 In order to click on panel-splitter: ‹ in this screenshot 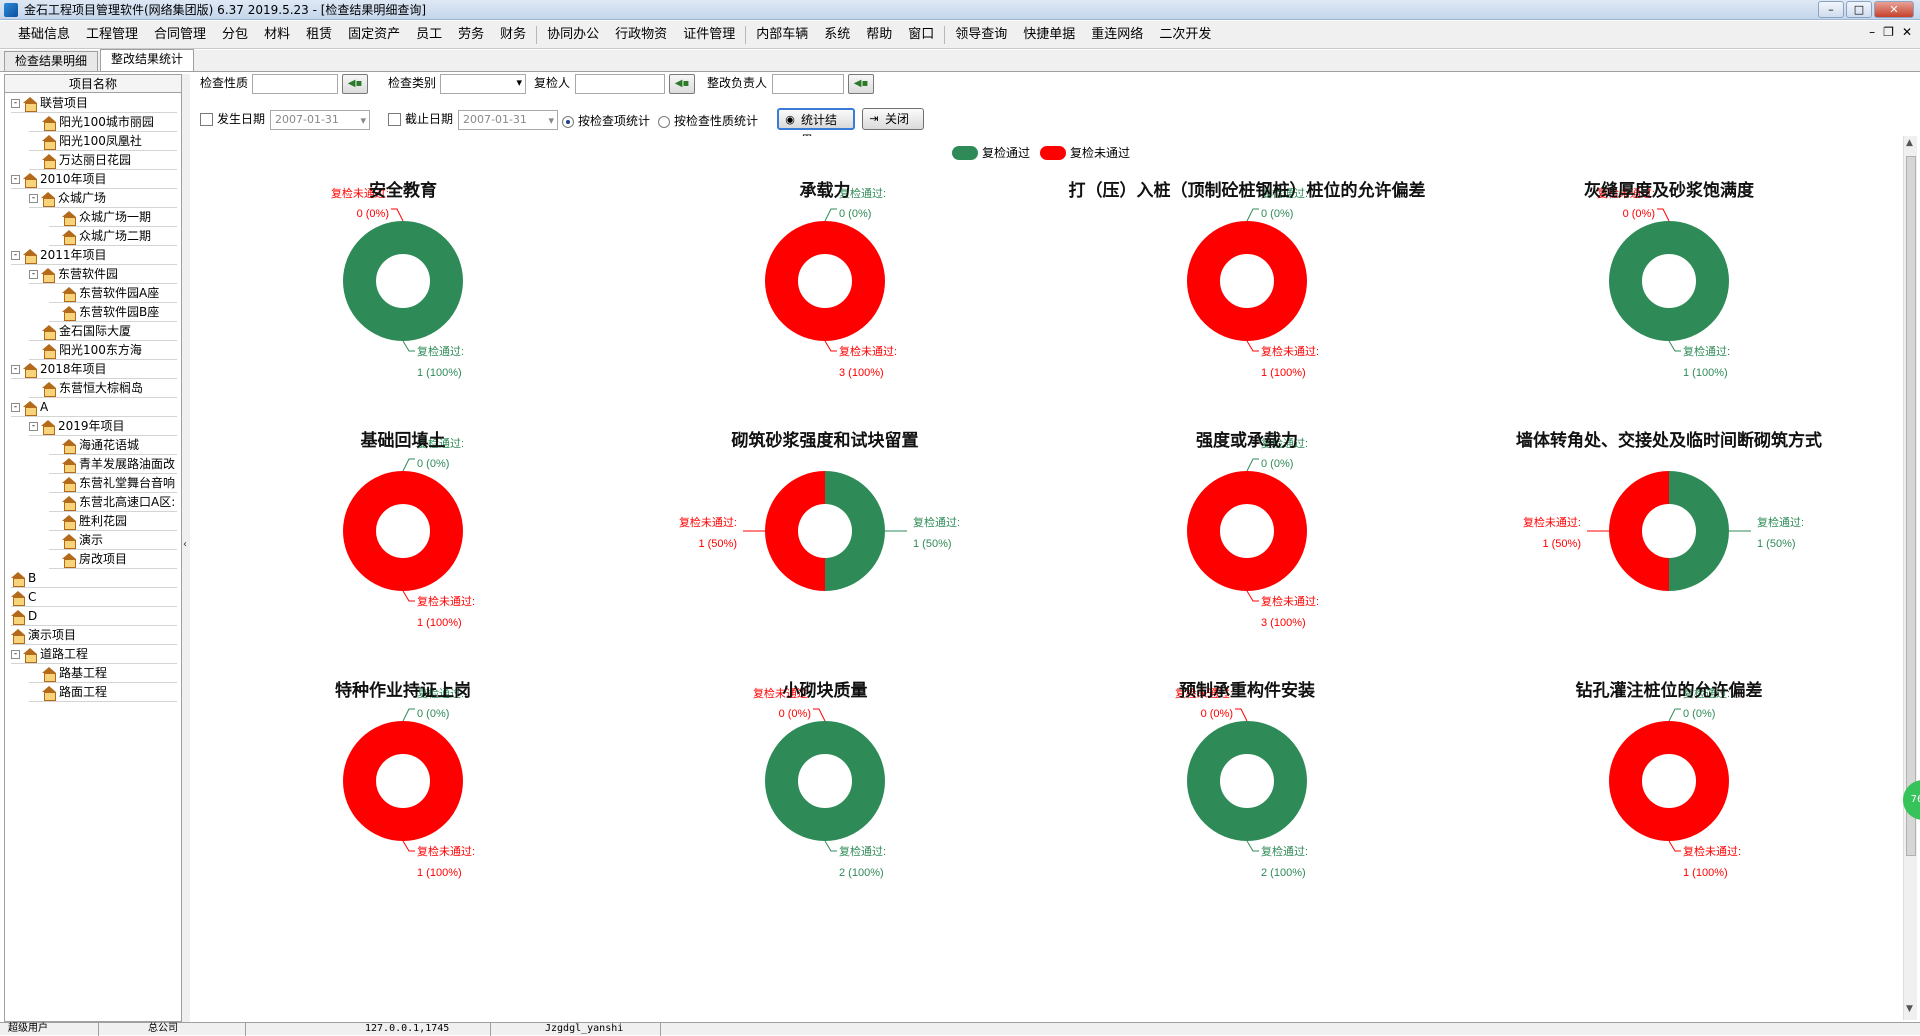, I will do `click(186, 548)`.